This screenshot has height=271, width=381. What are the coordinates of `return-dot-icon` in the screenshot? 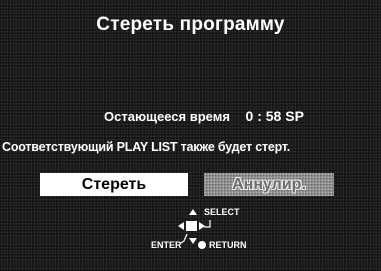 It's located at (202, 245).